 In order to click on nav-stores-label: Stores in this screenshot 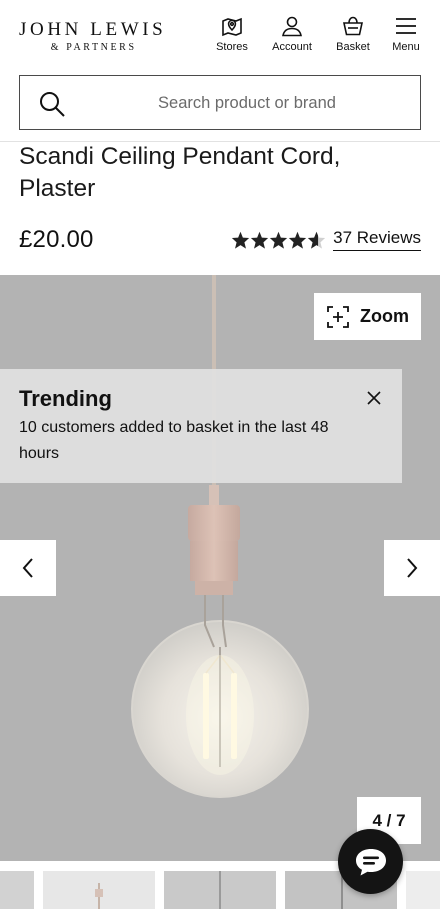, I will do `click(232, 47)`.